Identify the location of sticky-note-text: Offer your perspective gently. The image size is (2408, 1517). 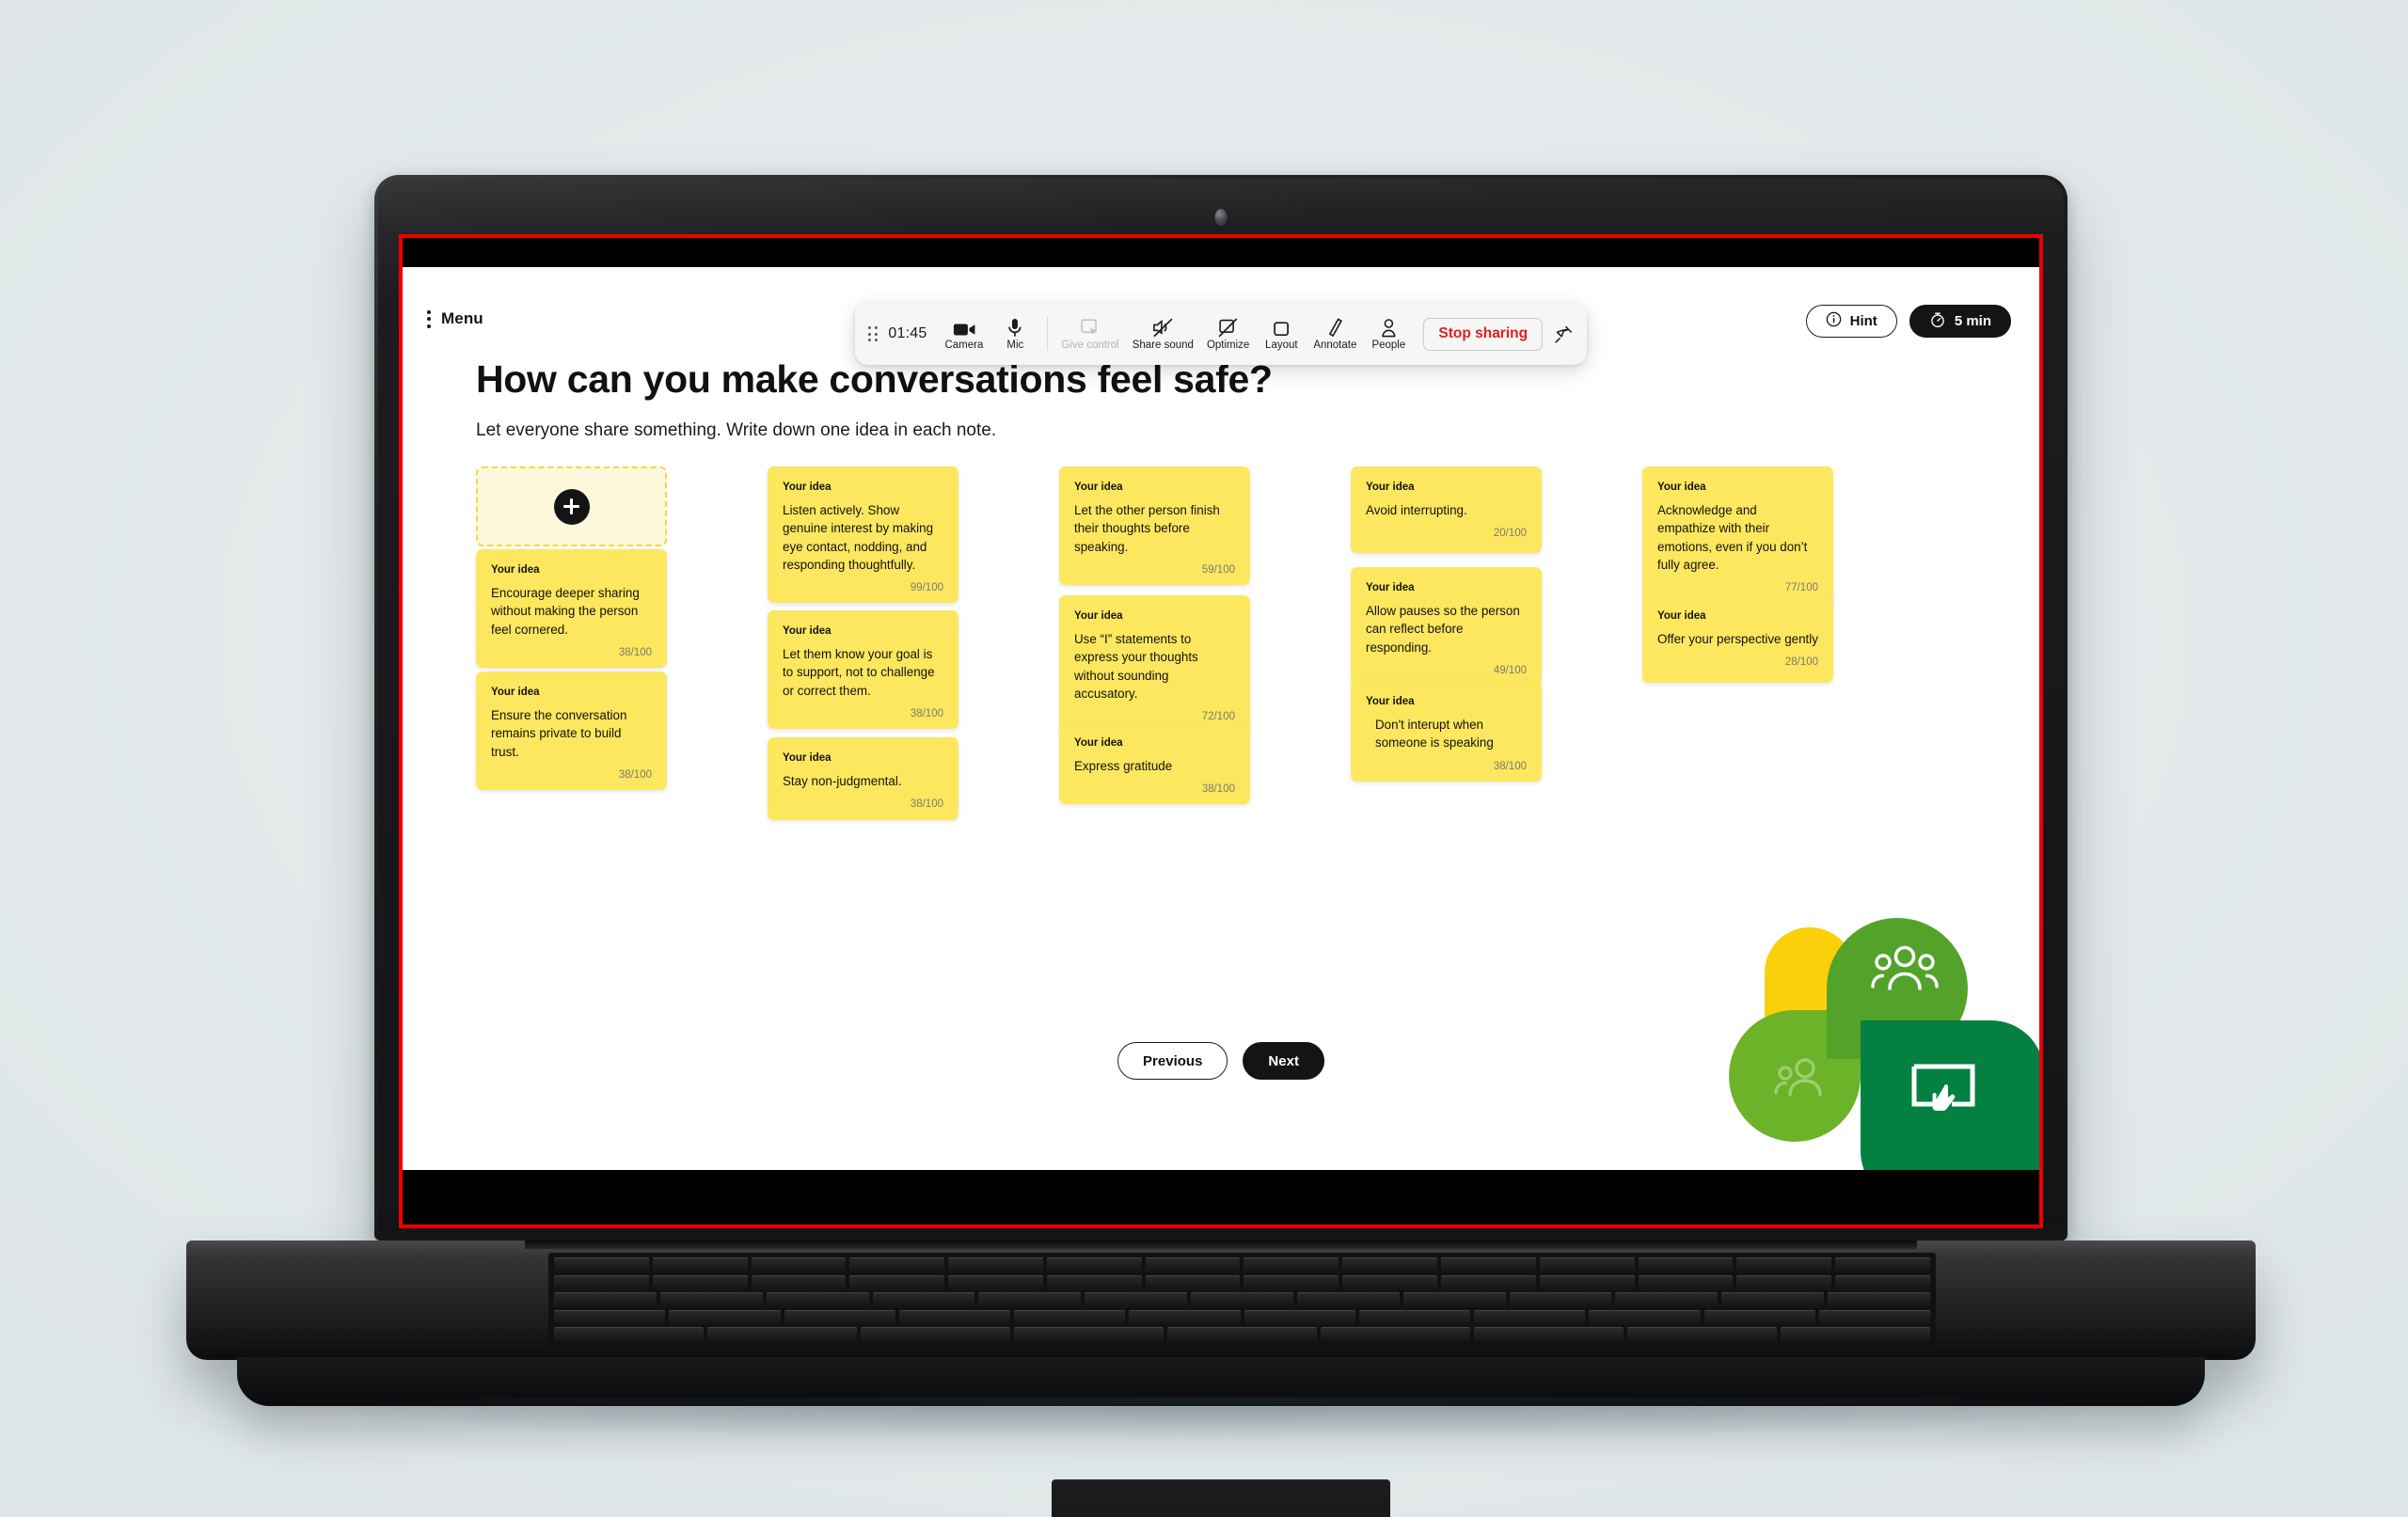
(1738, 639).